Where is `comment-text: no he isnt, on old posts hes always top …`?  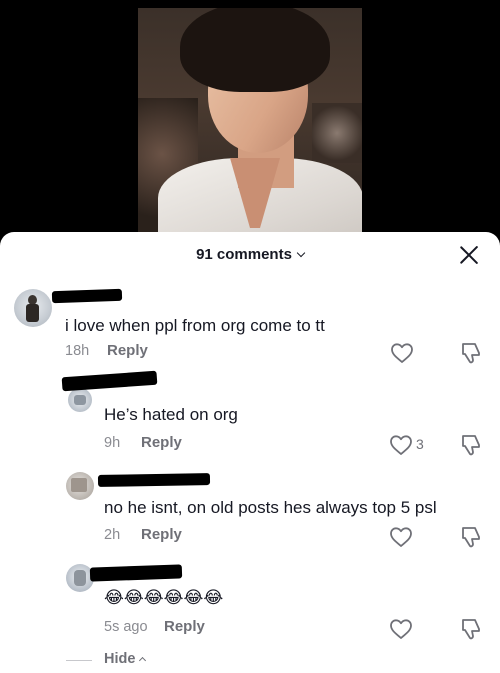
comment-text: no he isnt, on old posts hes always top … is located at coordinates (270, 507).